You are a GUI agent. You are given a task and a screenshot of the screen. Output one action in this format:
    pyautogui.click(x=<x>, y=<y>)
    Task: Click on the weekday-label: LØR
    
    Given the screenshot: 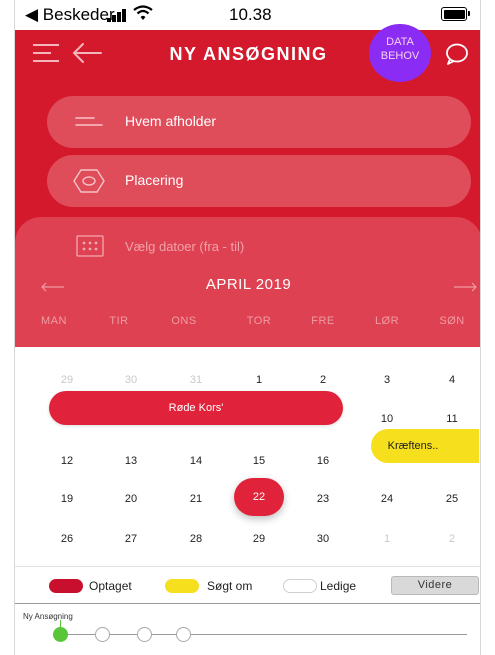 What is the action you would take?
    pyautogui.click(x=387, y=321)
    